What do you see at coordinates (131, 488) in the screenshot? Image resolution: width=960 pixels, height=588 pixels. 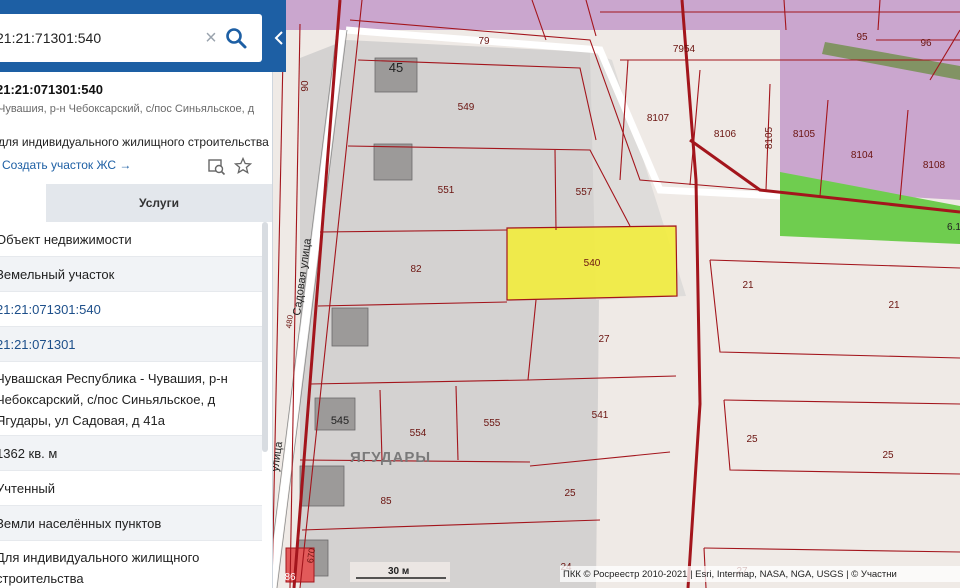 I see `detail-row: Учтенный` at bounding box center [131, 488].